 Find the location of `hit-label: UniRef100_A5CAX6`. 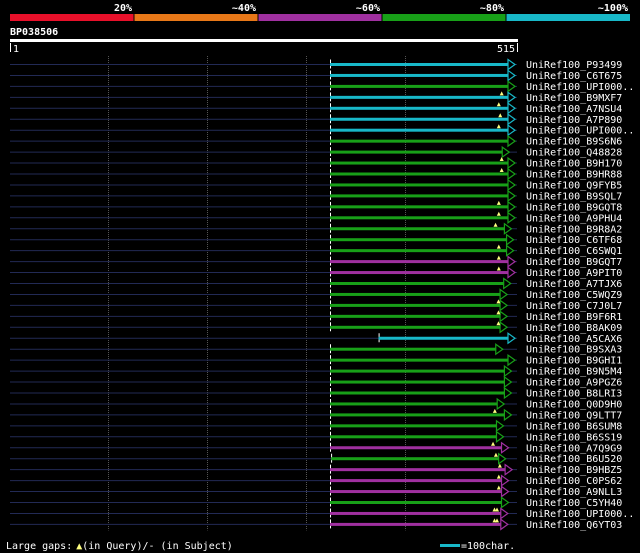

hit-label: UniRef100_A5CAX6 is located at coordinates (574, 339).